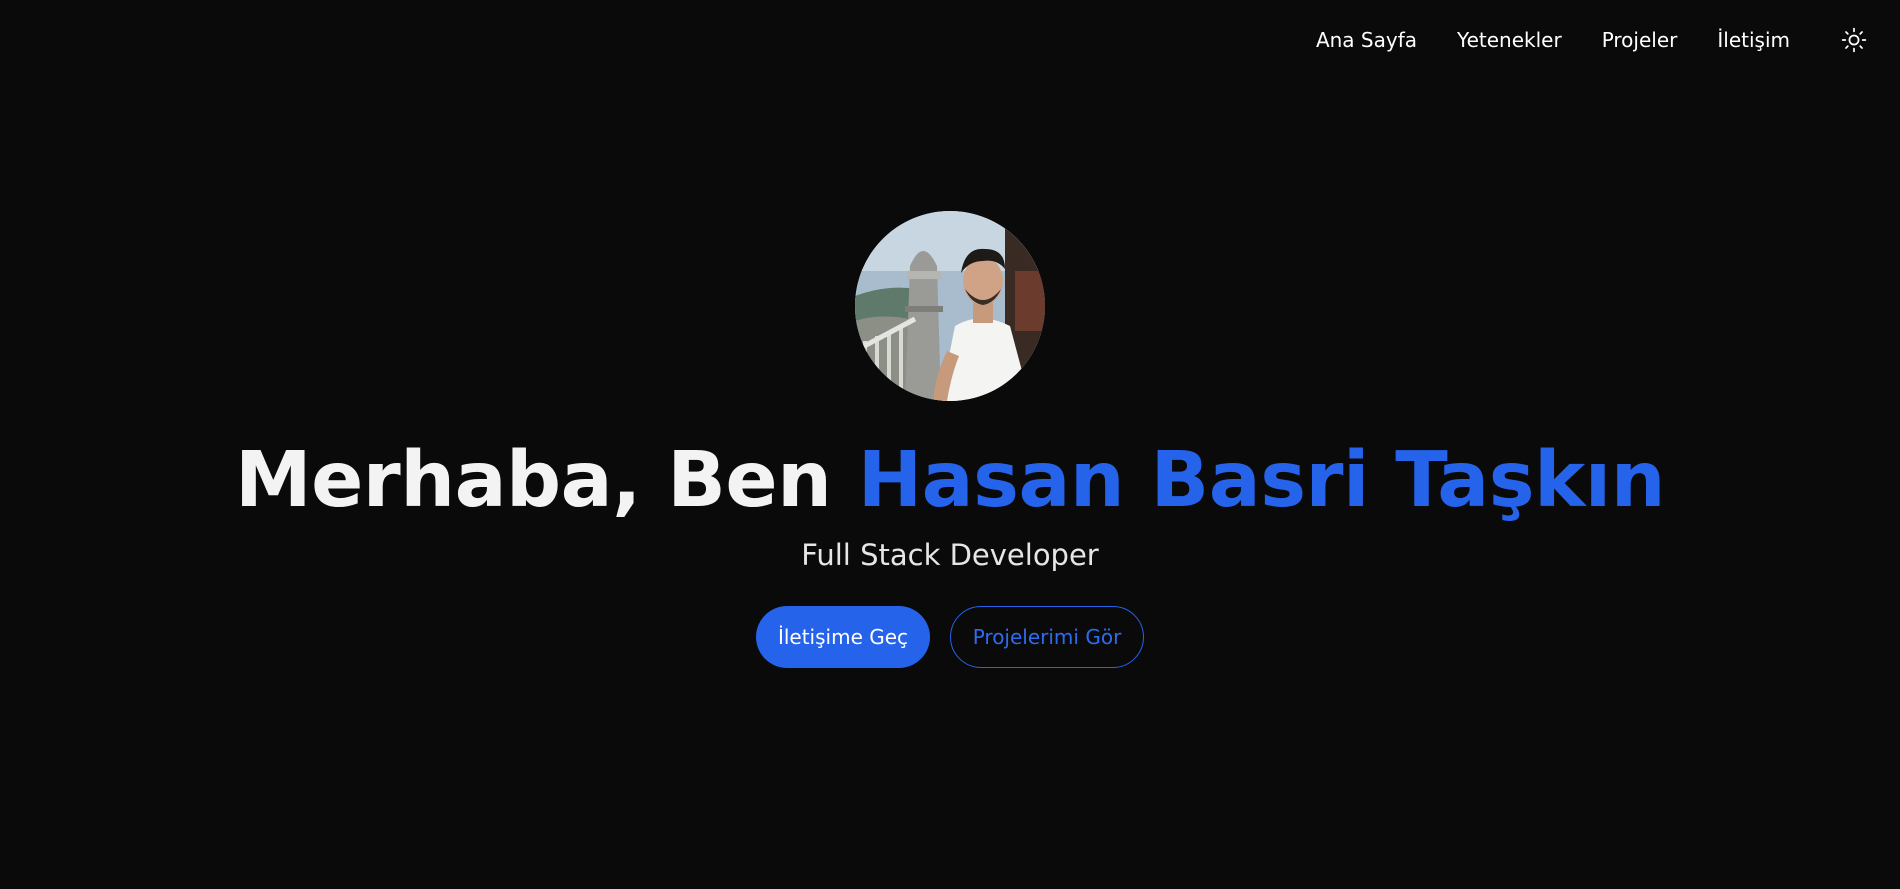 The image size is (1900, 889). I want to click on nav-link-home: Ana Sayfa, so click(1366, 40).